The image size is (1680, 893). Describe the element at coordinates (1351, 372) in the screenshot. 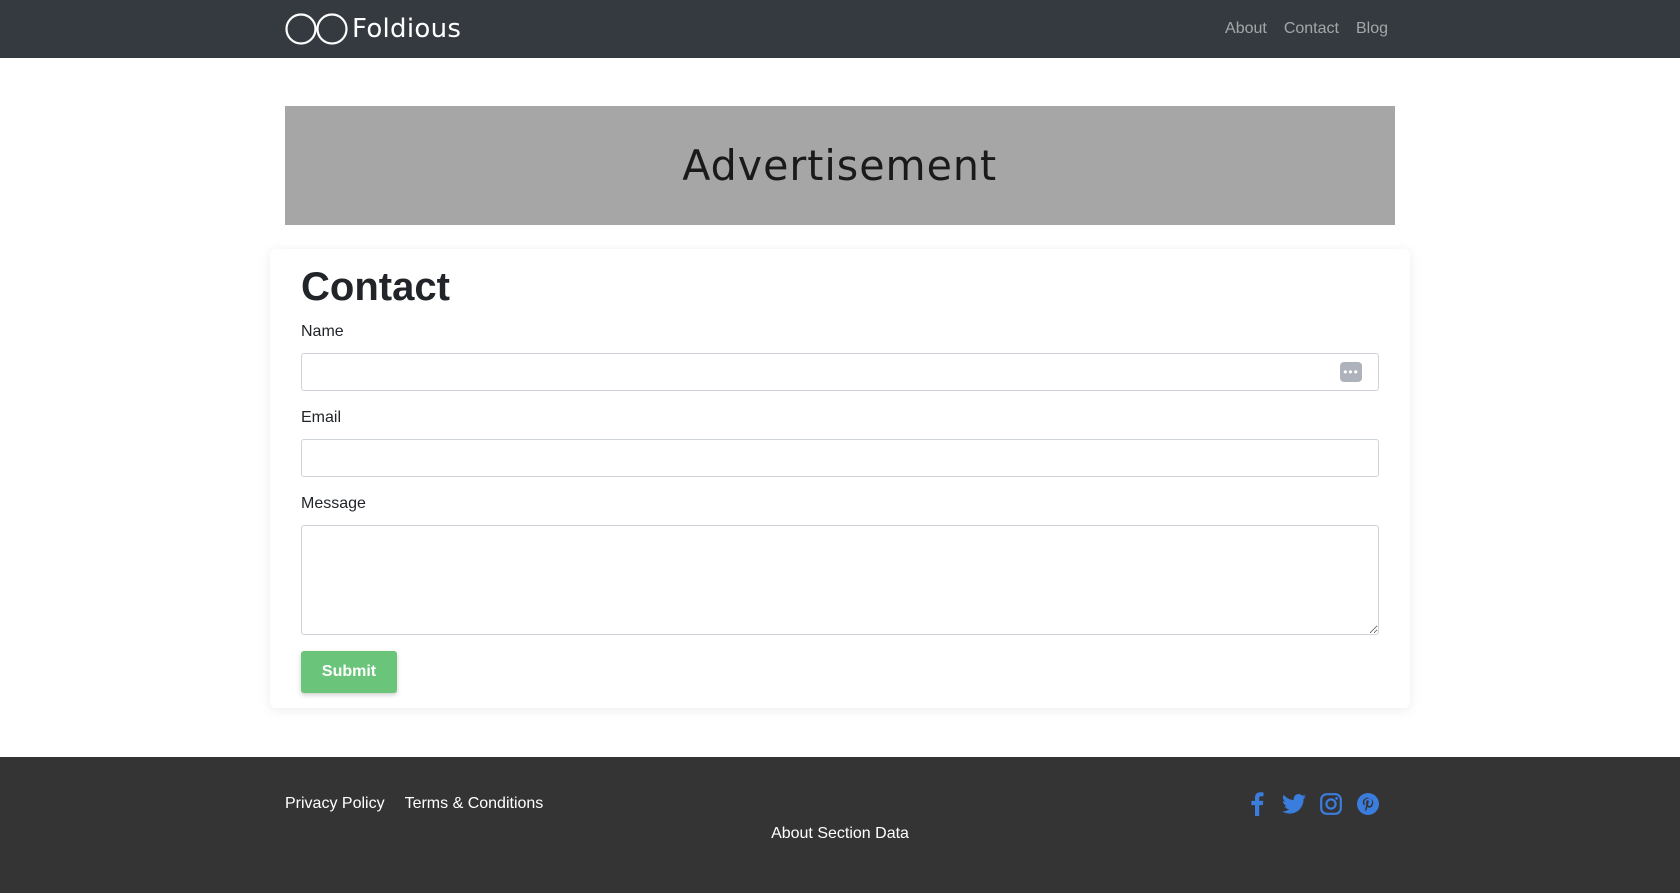

I see `autofill-icon: •••` at that location.